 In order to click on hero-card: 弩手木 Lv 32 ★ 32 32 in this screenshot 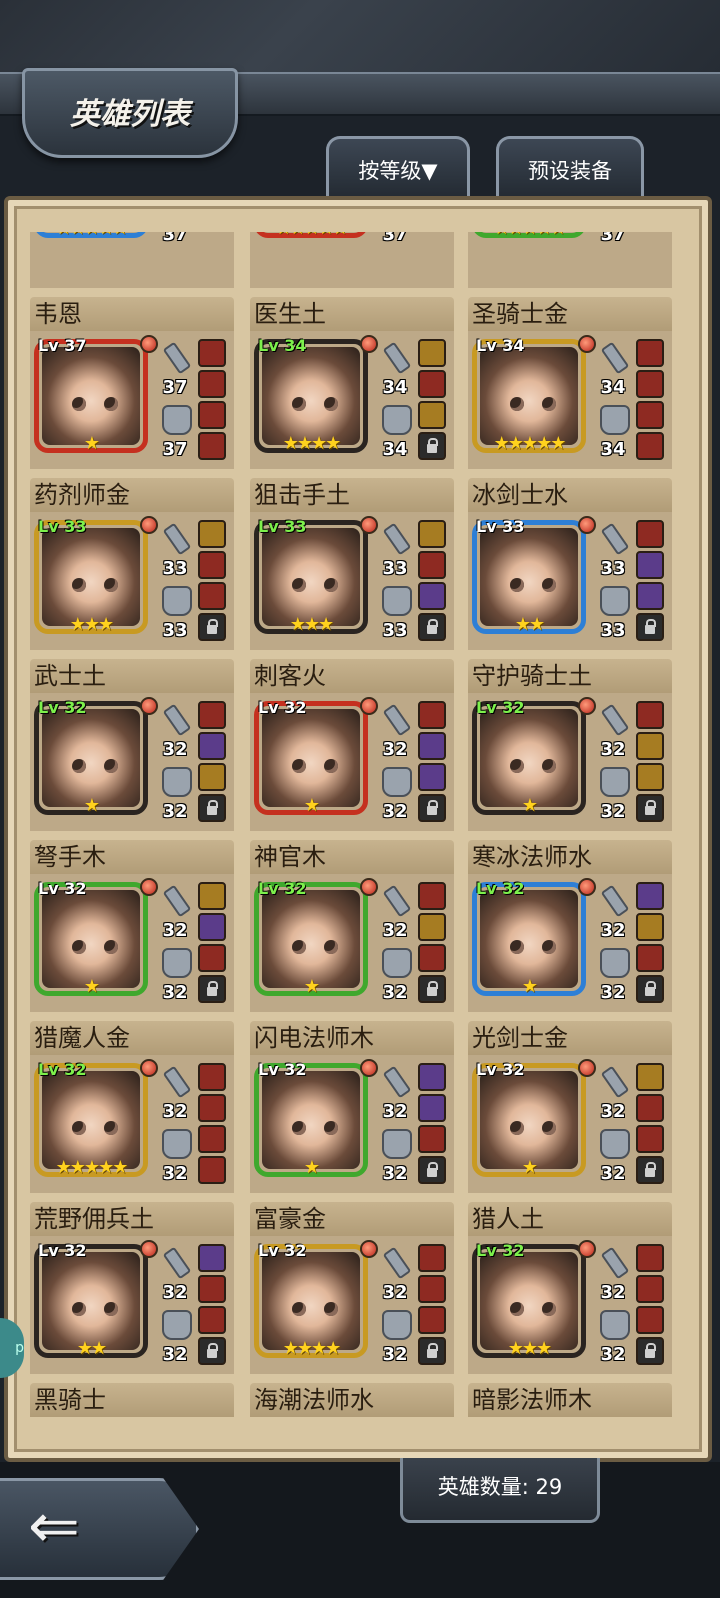, I will do `click(132, 926)`.